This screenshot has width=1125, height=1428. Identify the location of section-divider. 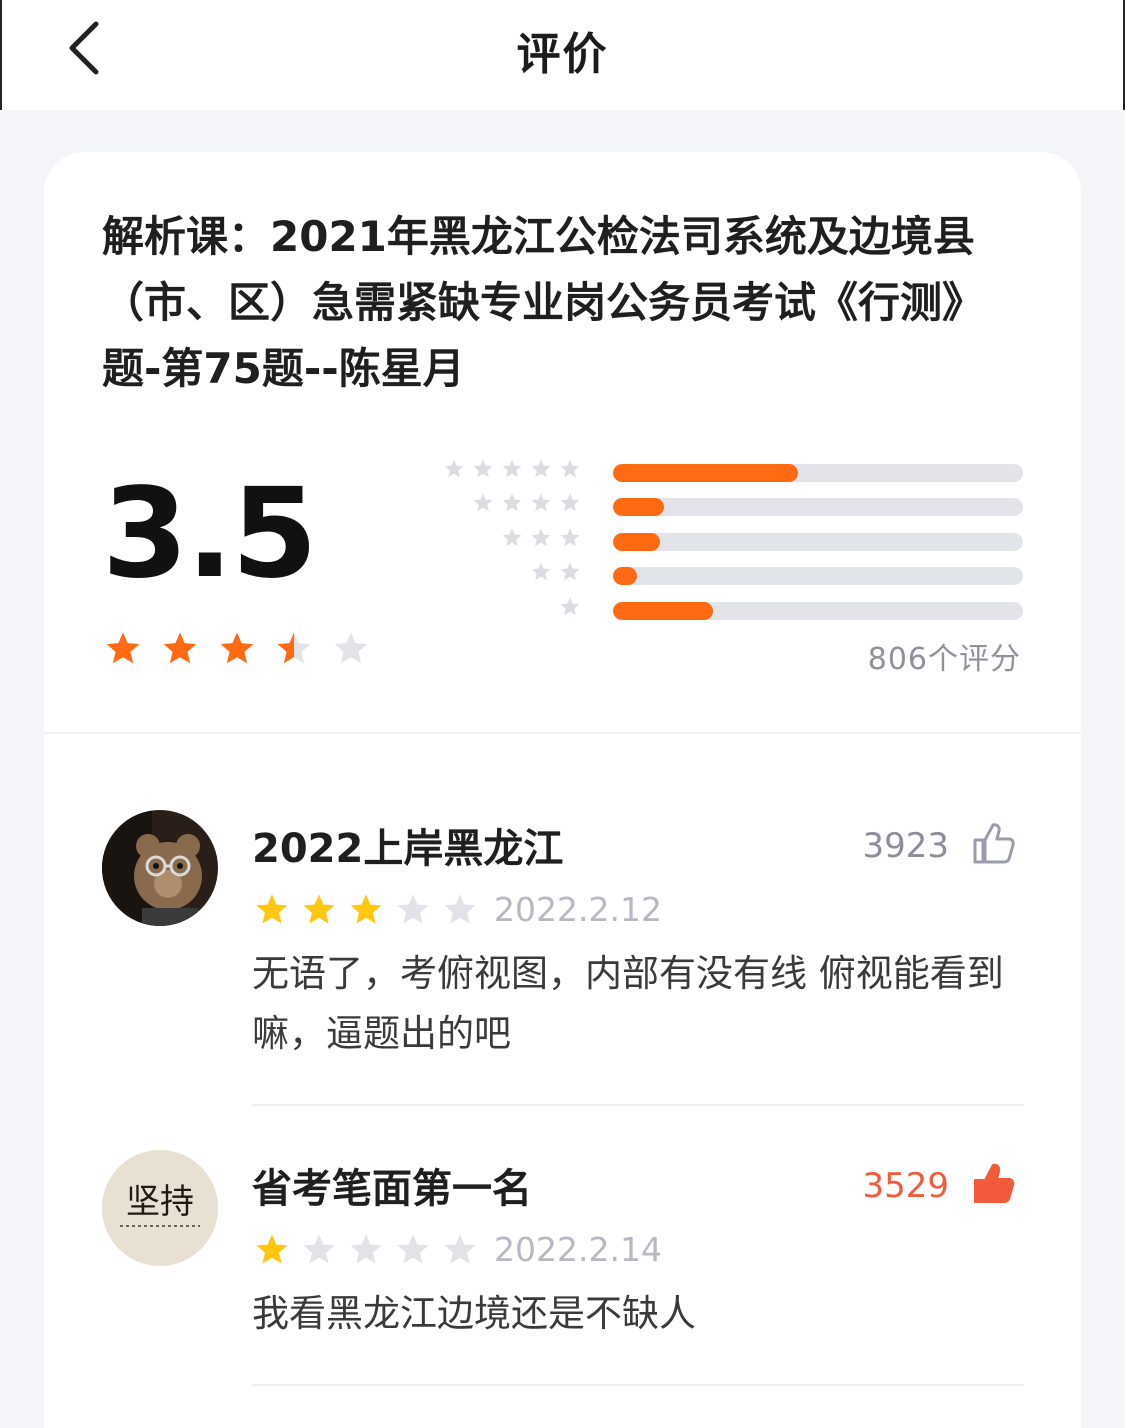
(562, 733).